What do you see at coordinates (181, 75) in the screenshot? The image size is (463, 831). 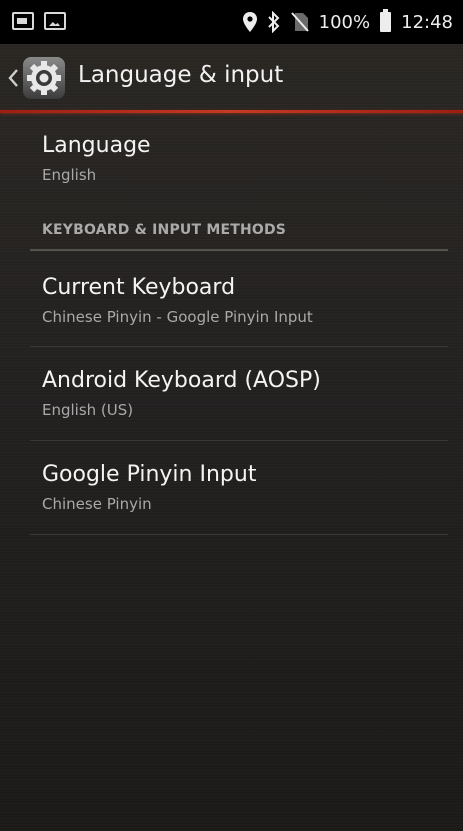 I see `page-title: Language & input` at bounding box center [181, 75].